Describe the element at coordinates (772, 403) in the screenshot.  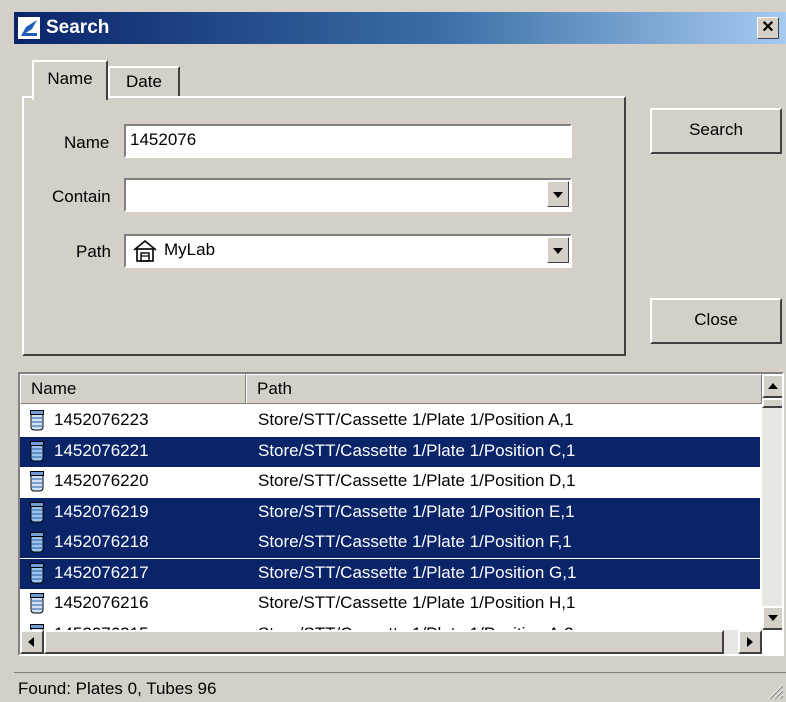
I see `vertical-scroll-thumb` at that location.